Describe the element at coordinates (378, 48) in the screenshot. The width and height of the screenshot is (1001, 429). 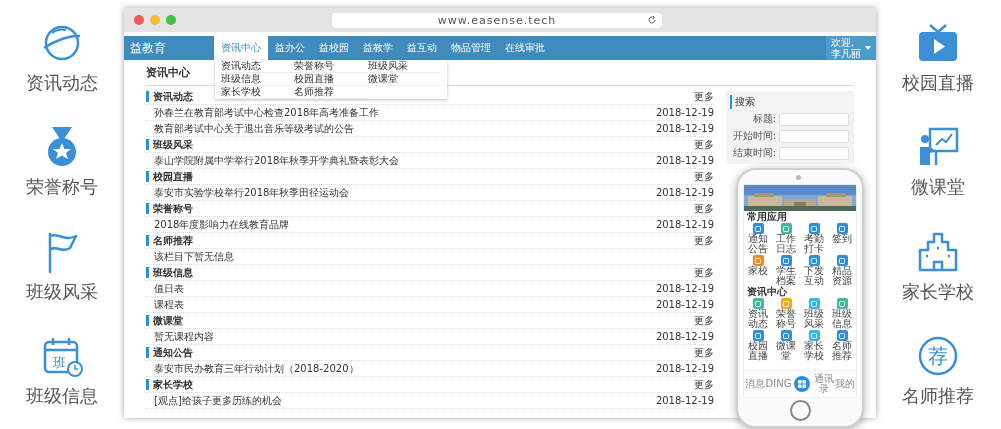
I see `nav-tab: 益教学` at that location.